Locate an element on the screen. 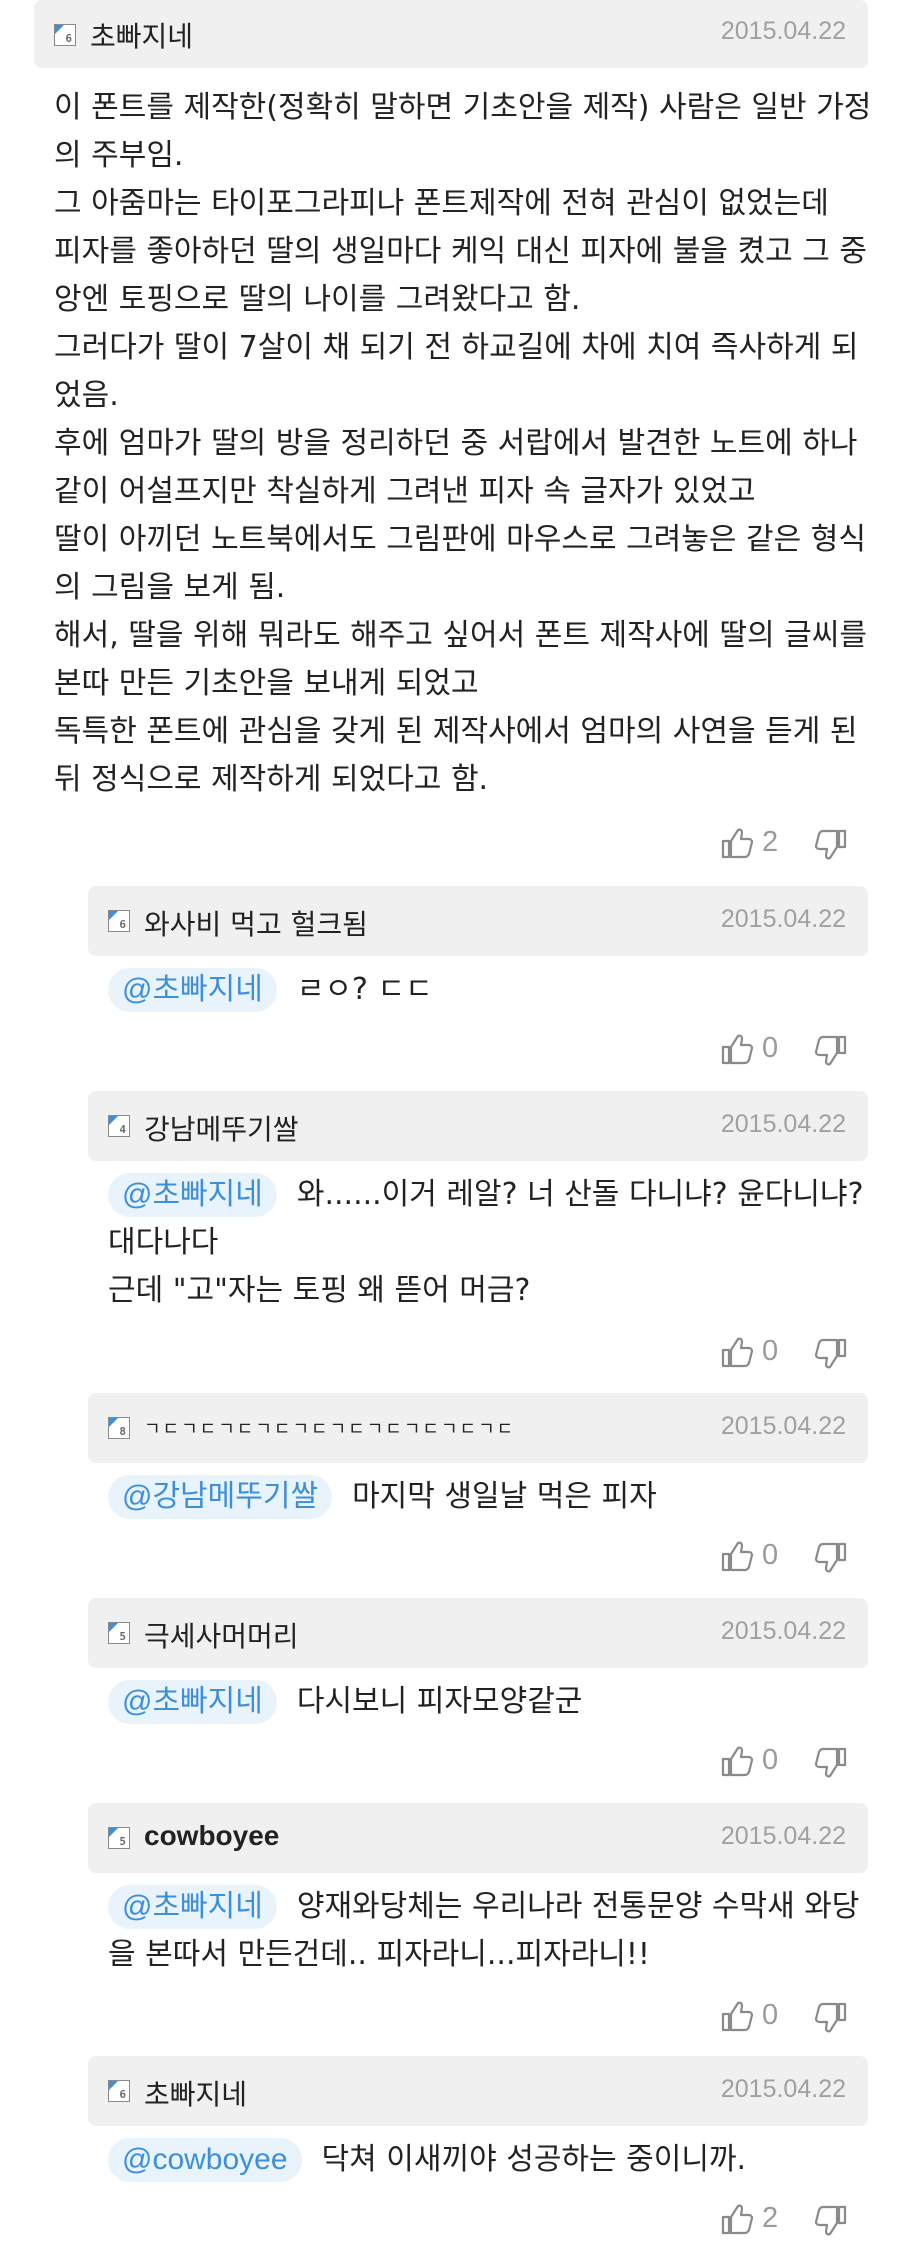  comment-body: @cowboyee 닥쳐 이새끼야 성공하는 중이니까. is located at coordinates (488, 2160).